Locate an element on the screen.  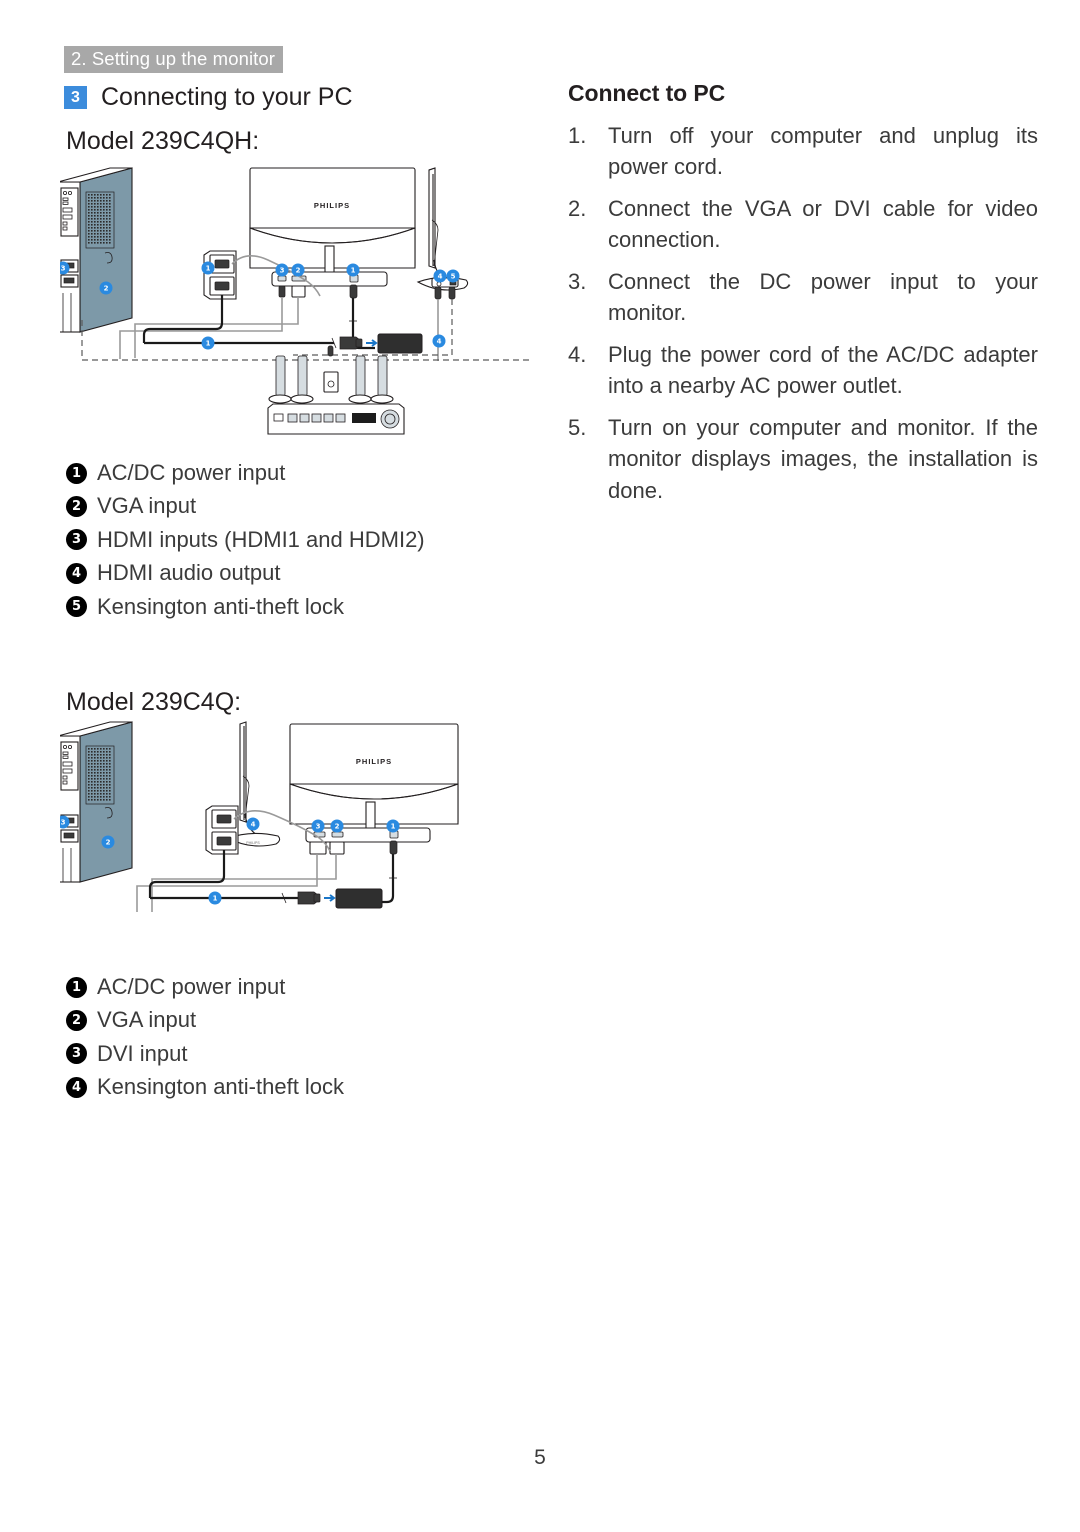
legend-item: 5 Kensington anti-theft lock is located at coordinates (245, 607).